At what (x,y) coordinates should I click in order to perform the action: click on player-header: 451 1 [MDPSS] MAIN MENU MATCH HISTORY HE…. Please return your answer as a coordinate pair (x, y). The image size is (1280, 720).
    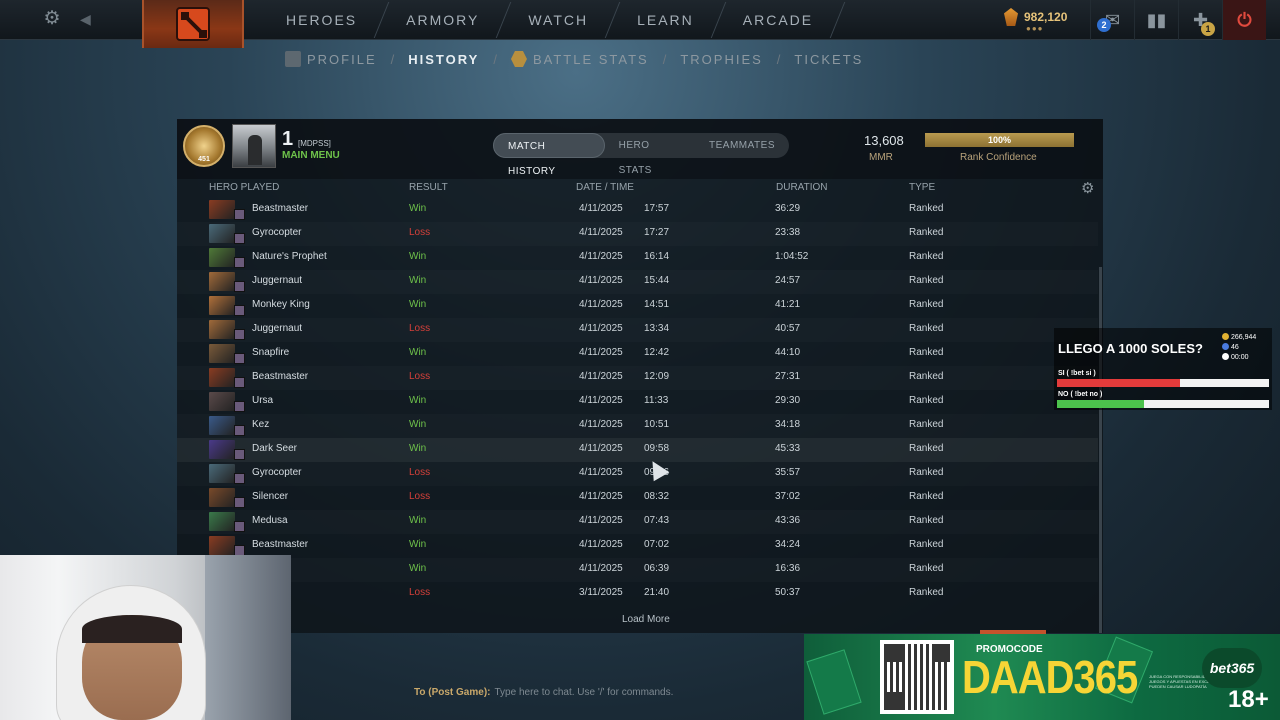
    Looking at the image, I should click on (640, 149).